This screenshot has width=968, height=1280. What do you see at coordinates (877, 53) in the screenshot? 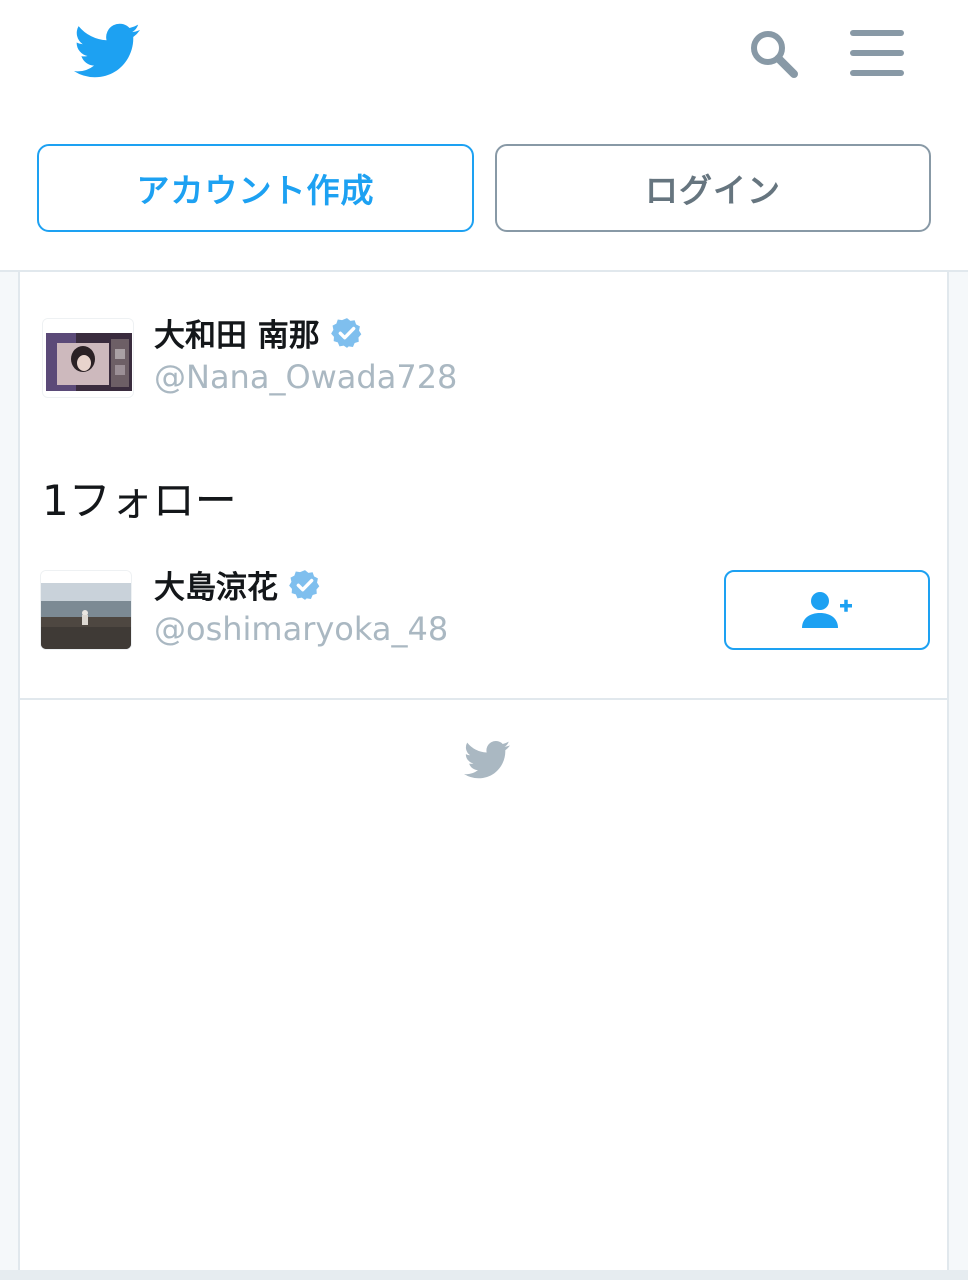
I see `hamburger-menu-icon` at bounding box center [877, 53].